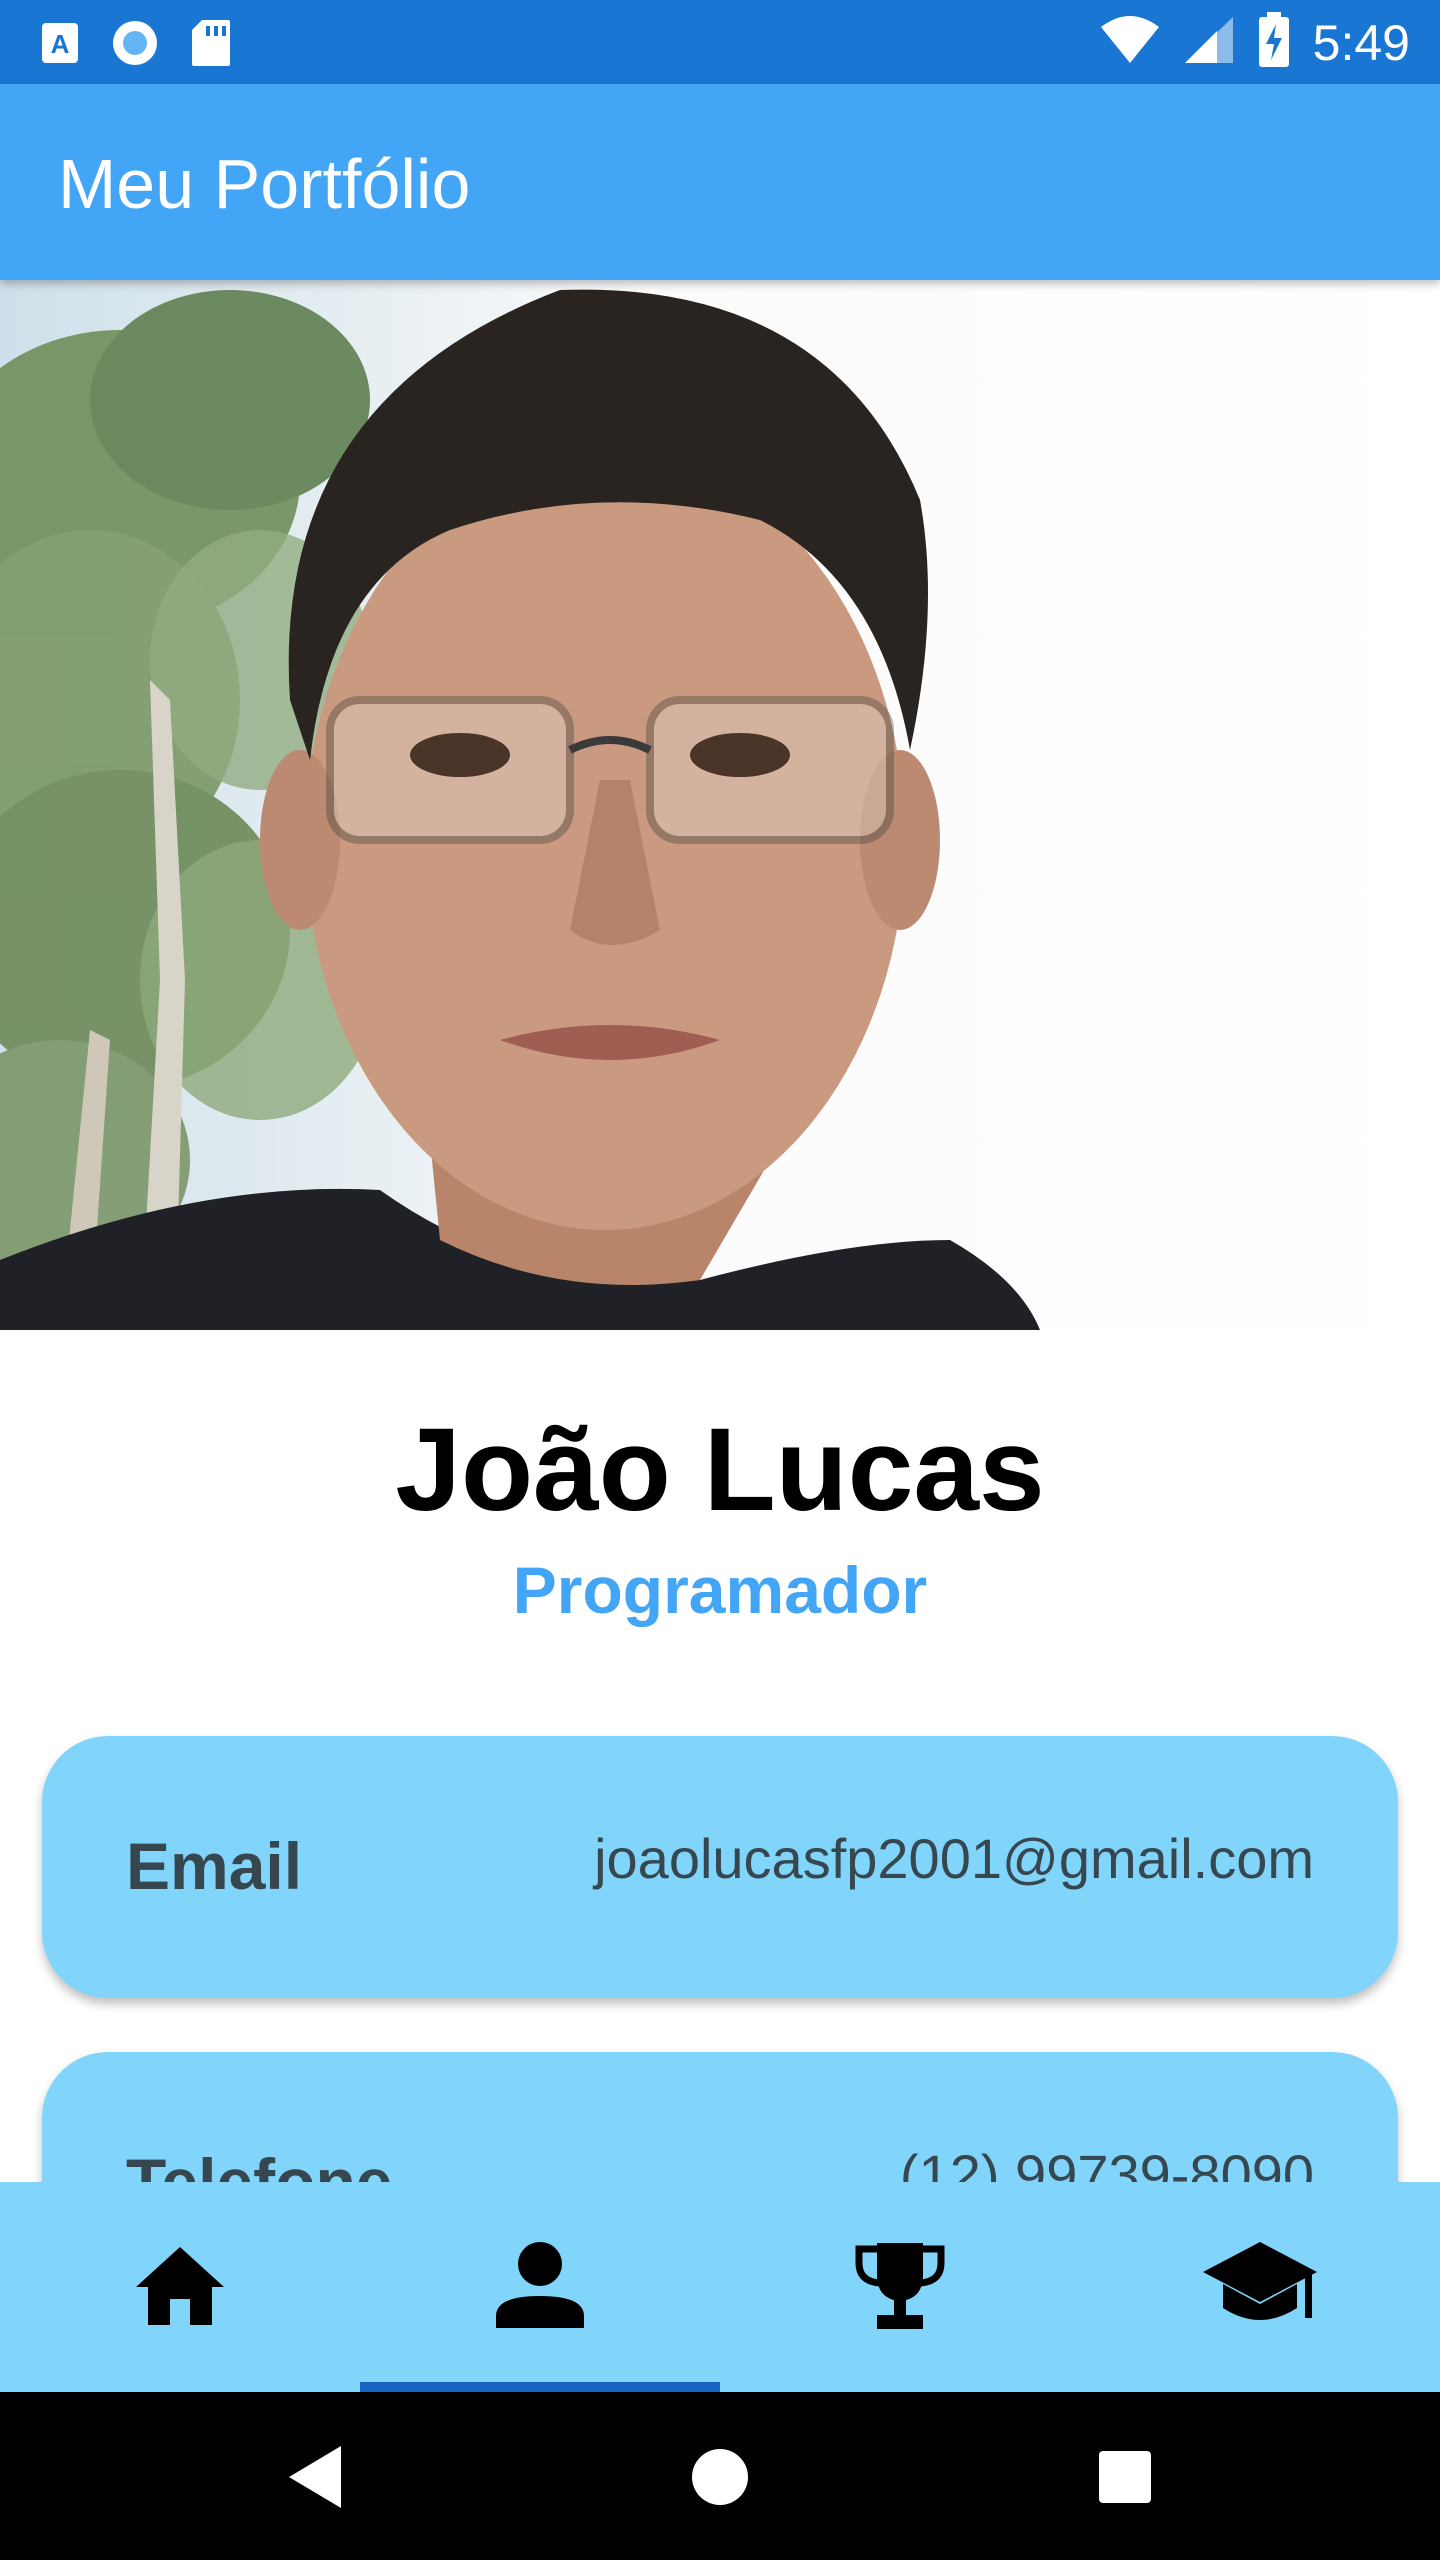 The height and width of the screenshot is (2560, 1440). What do you see at coordinates (720, 182) in the screenshot?
I see `app-bar: Meu Portfólio` at bounding box center [720, 182].